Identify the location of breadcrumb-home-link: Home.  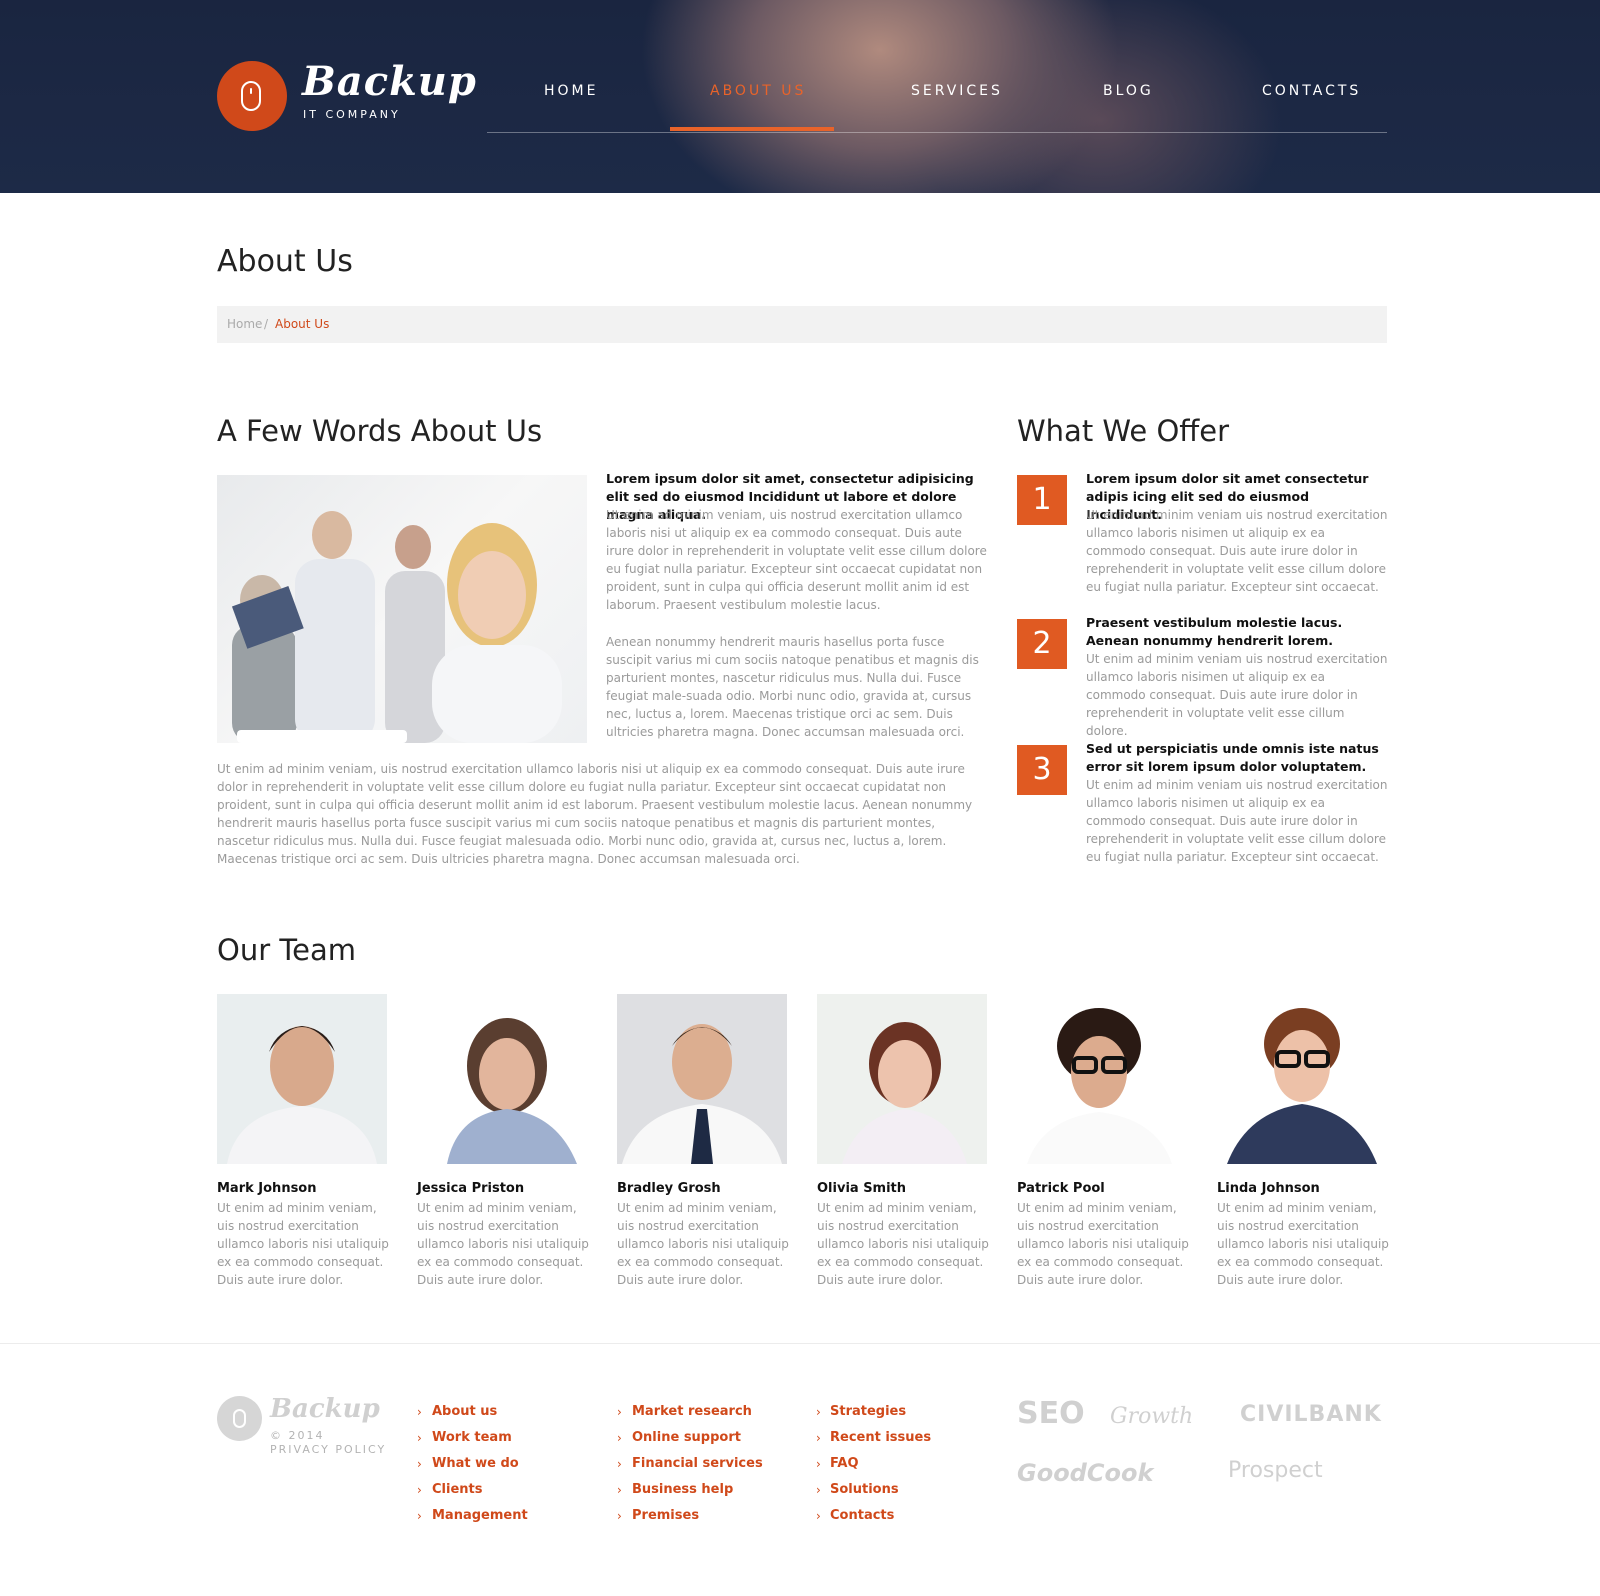
(244, 324).